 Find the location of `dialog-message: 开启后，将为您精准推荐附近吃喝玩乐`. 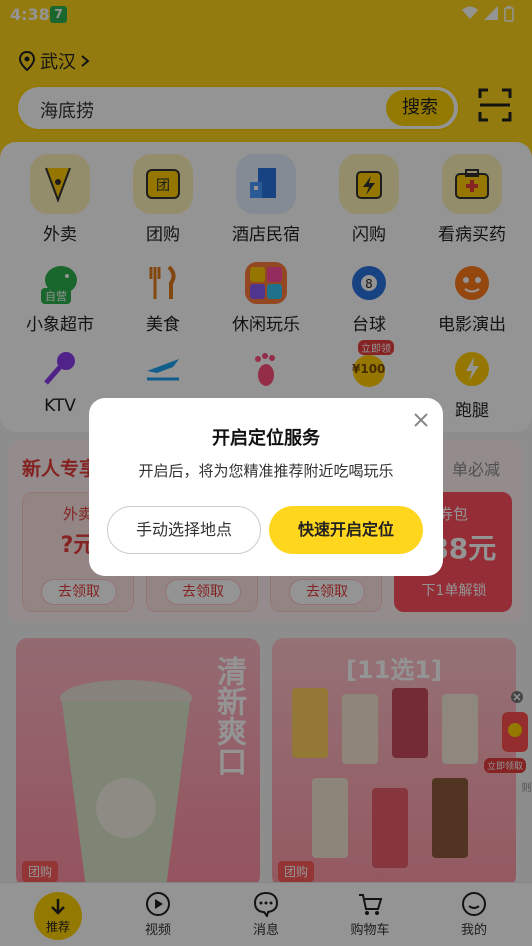

dialog-message: 开启后，将为您精准推荐附近吃喝玩乐 is located at coordinates (266, 471).